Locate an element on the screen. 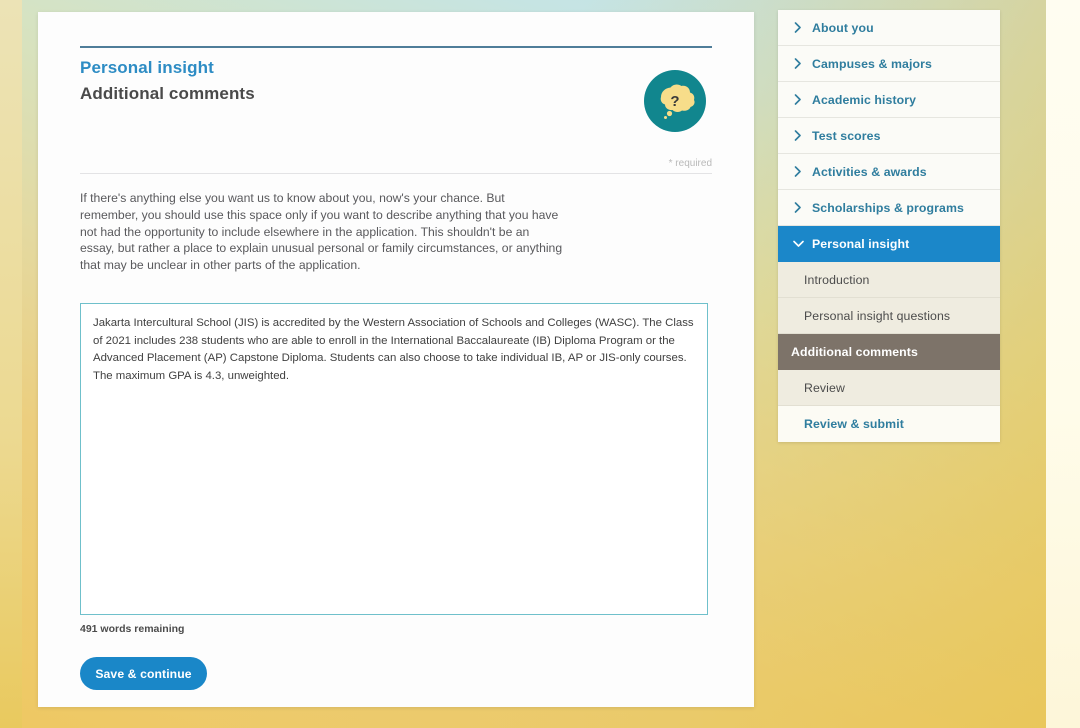 Image resolution: width=1080 pixels, height=728 pixels. sidebar-item-label: Additional comments is located at coordinates (854, 351).